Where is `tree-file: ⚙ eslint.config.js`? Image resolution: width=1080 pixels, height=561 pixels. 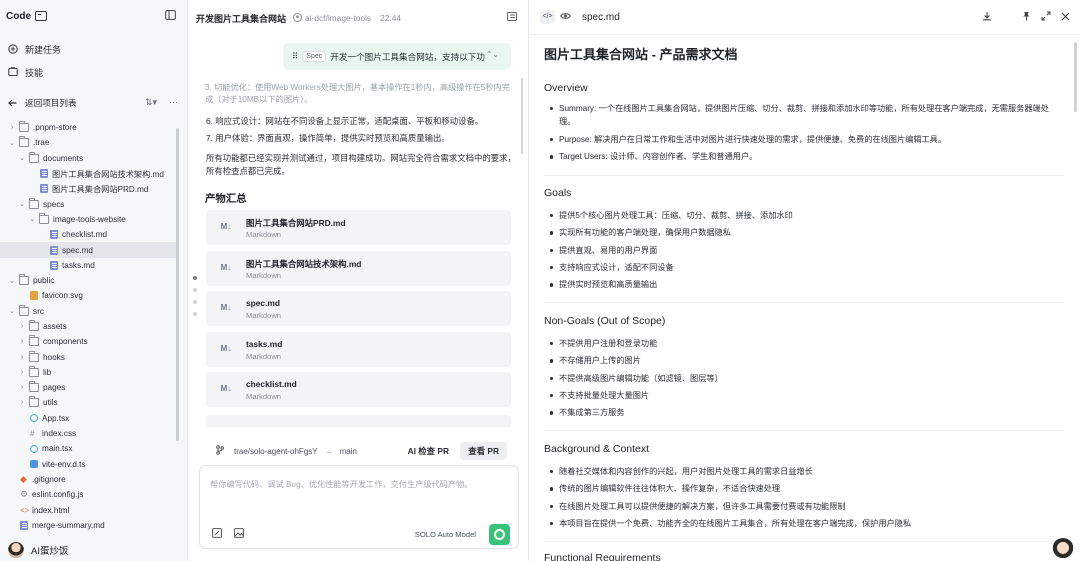
tree-file: ⚙ eslint.config.js is located at coordinates (88, 494).